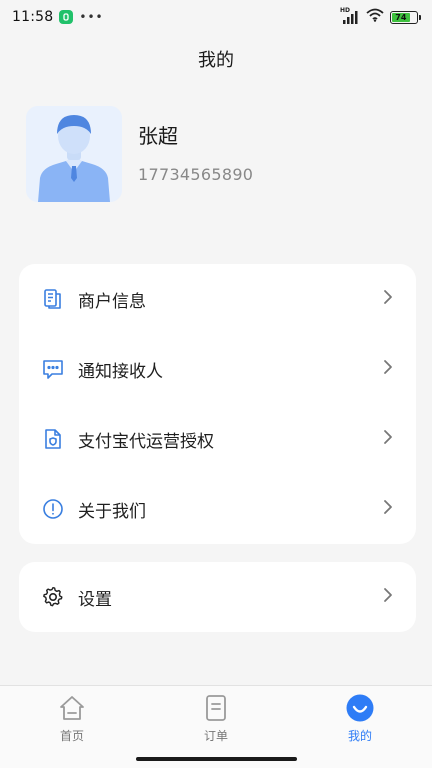 This screenshot has width=432, height=768. I want to click on home-indicator, so click(216, 759).